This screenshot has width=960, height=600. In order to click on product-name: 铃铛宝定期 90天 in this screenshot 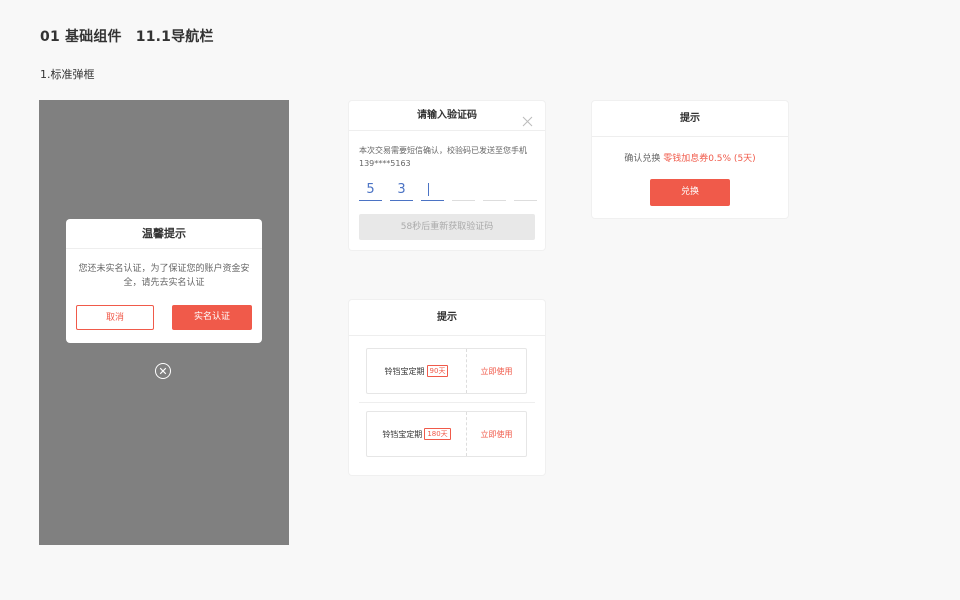, I will do `click(417, 371)`.